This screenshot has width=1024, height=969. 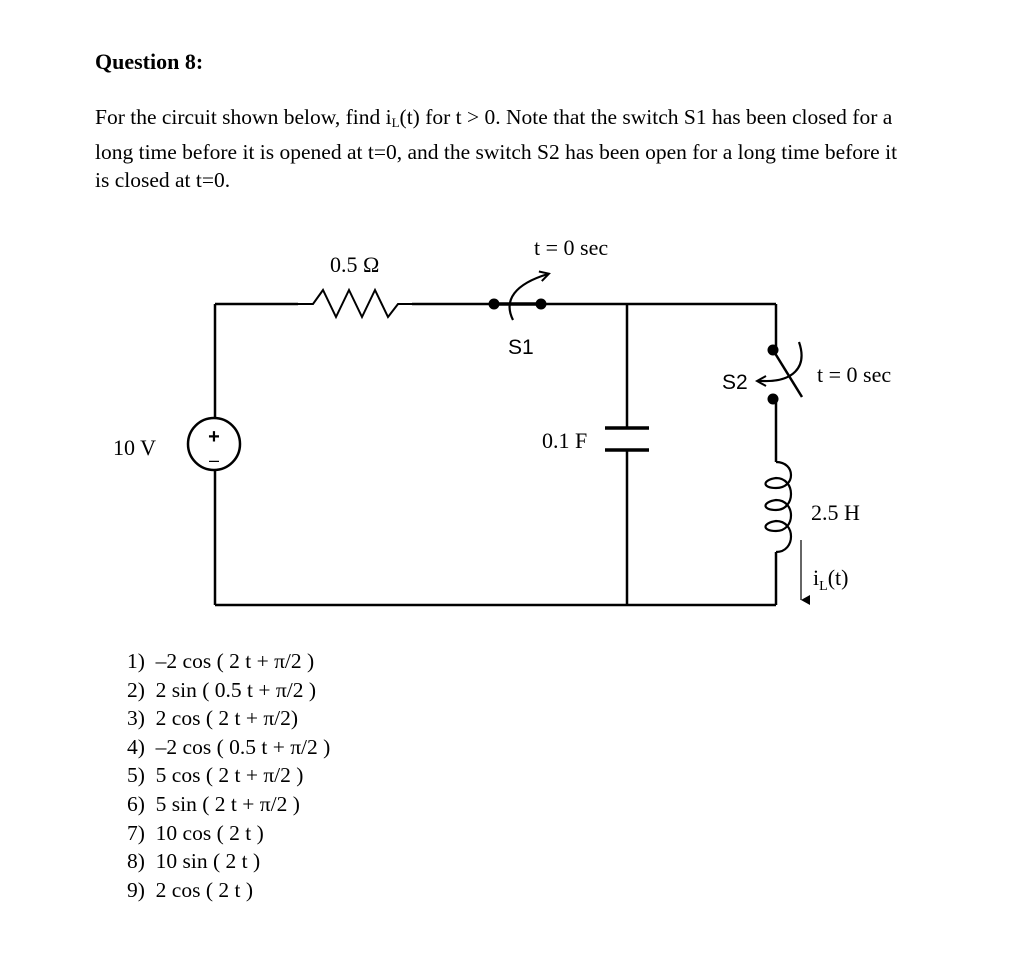 I want to click on switch-s1, so click(x=518, y=297).